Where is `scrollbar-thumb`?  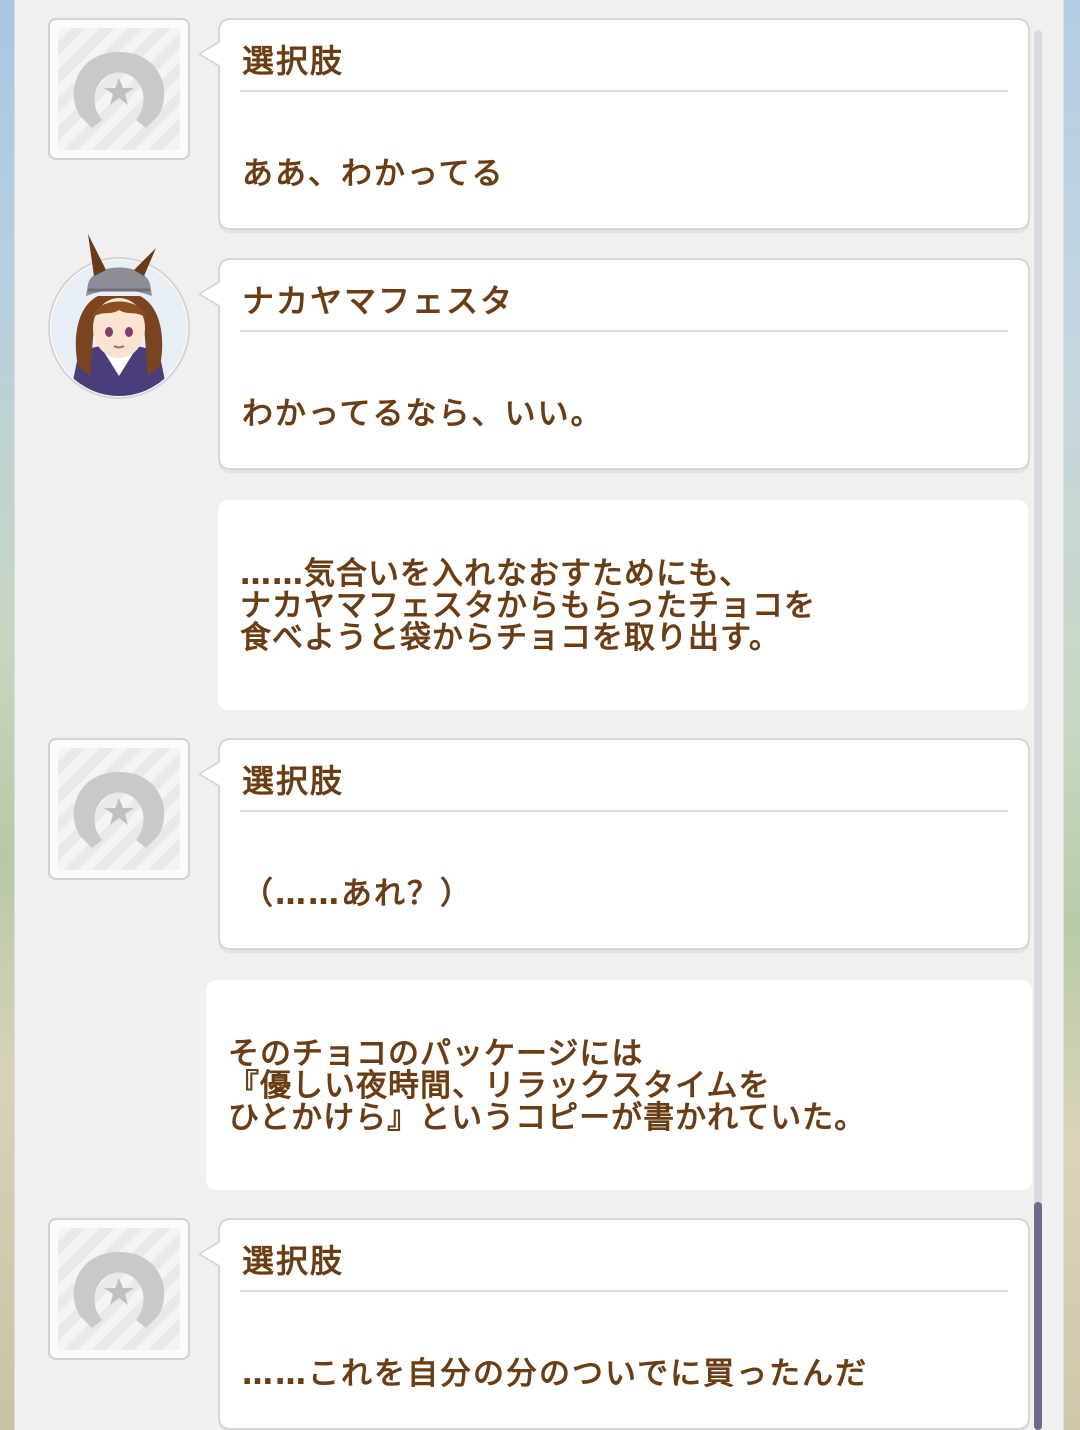
scrollbar-thumb is located at coordinates (1038, 1316).